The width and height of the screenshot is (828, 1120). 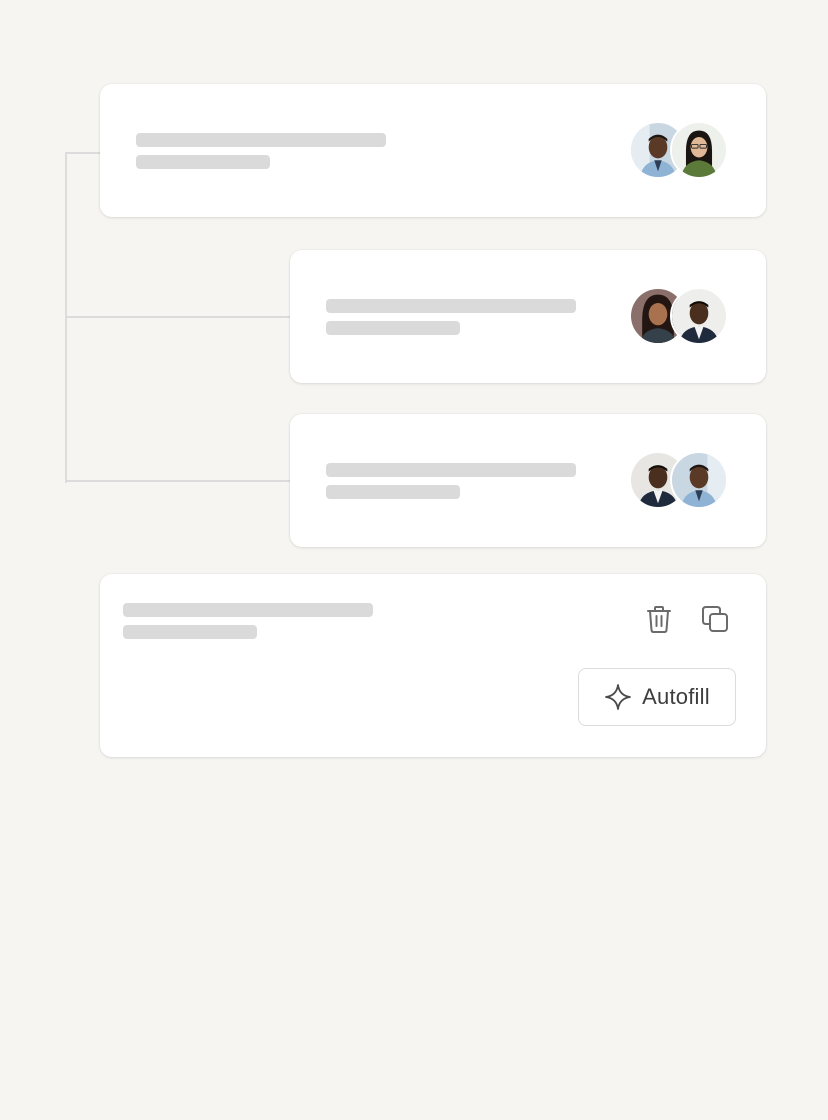 I want to click on duplicate-button, so click(x=715, y=621).